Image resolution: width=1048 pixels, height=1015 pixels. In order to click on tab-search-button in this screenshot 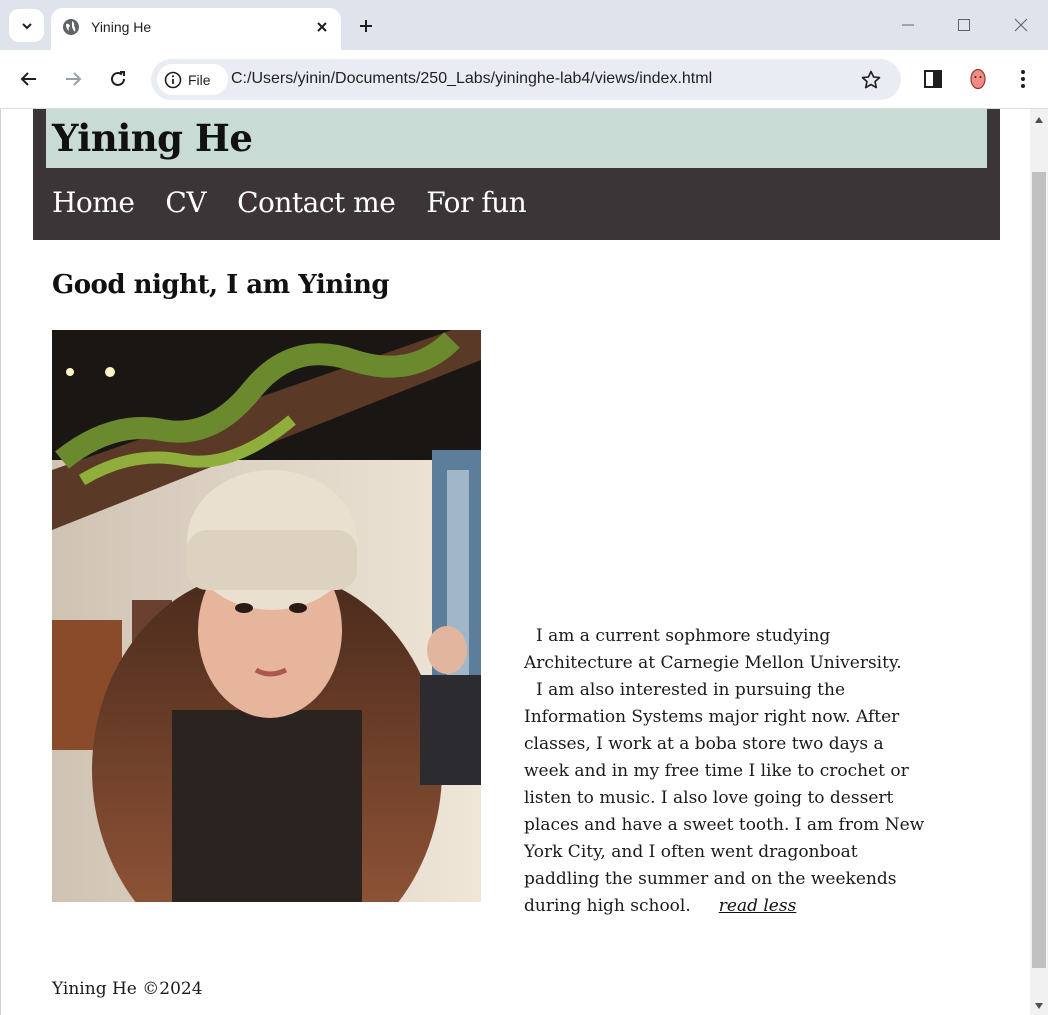, I will do `click(26, 25)`.